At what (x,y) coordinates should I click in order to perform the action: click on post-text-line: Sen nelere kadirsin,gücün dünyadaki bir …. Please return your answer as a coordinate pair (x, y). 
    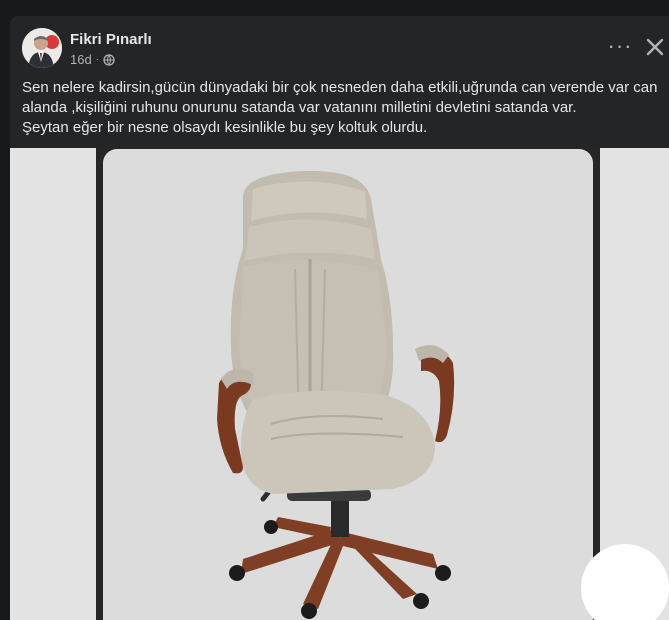
    Looking at the image, I should click on (340, 87).